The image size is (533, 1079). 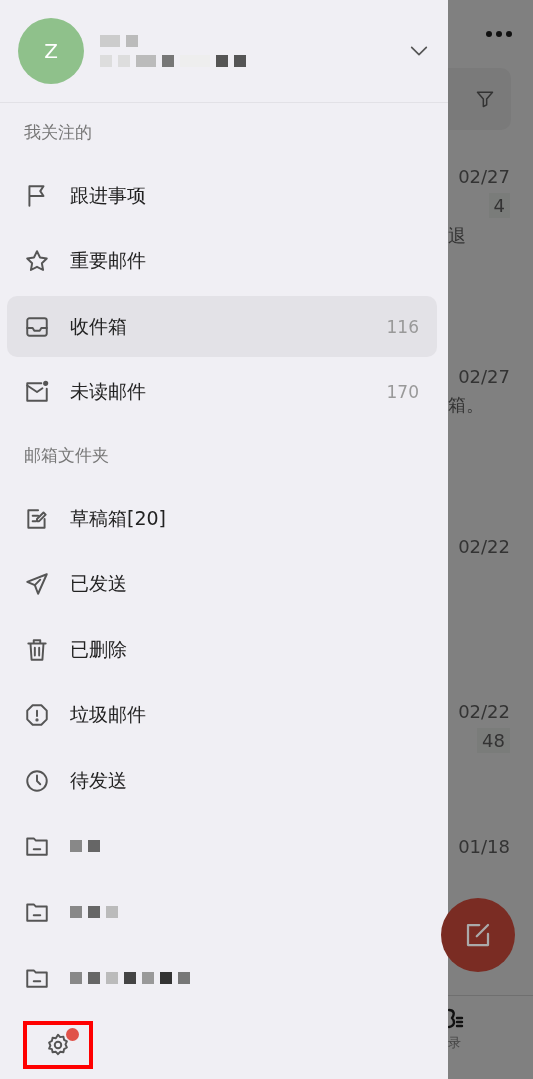 I want to click on count: 116, so click(x=402, y=326).